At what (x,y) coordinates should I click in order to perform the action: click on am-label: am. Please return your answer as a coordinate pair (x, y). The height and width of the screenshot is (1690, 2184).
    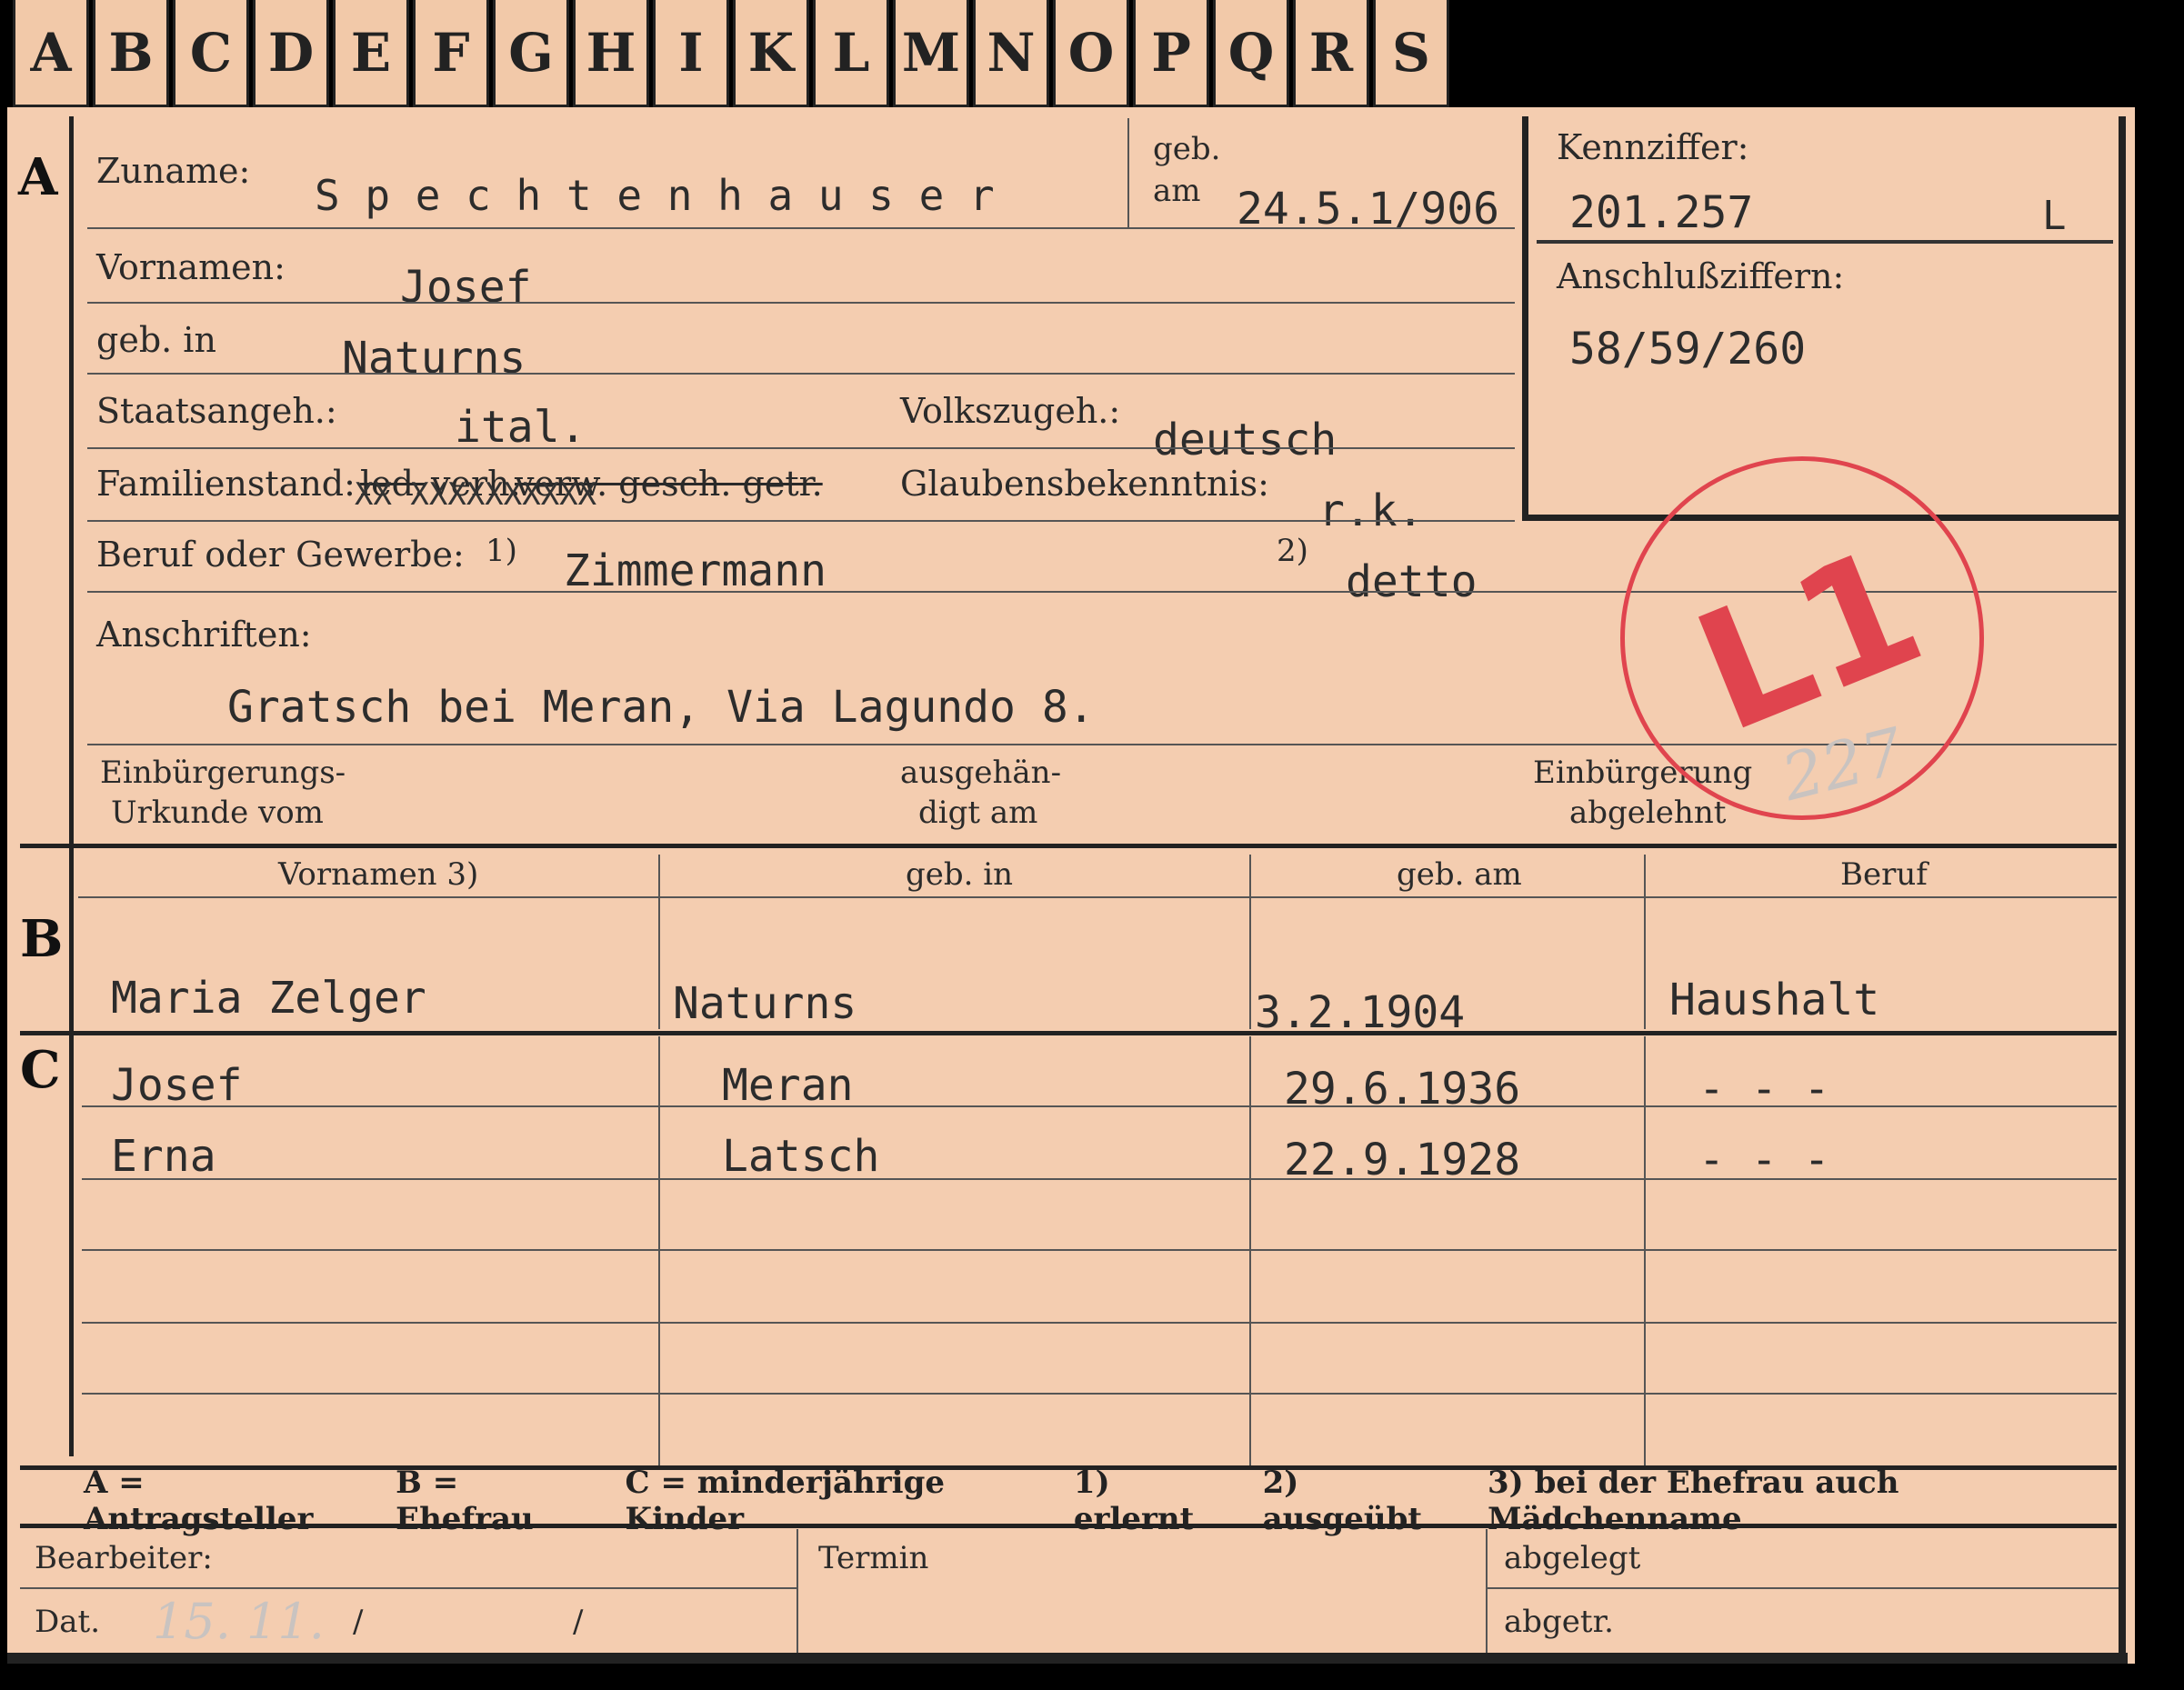
    Looking at the image, I should click on (1177, 191).